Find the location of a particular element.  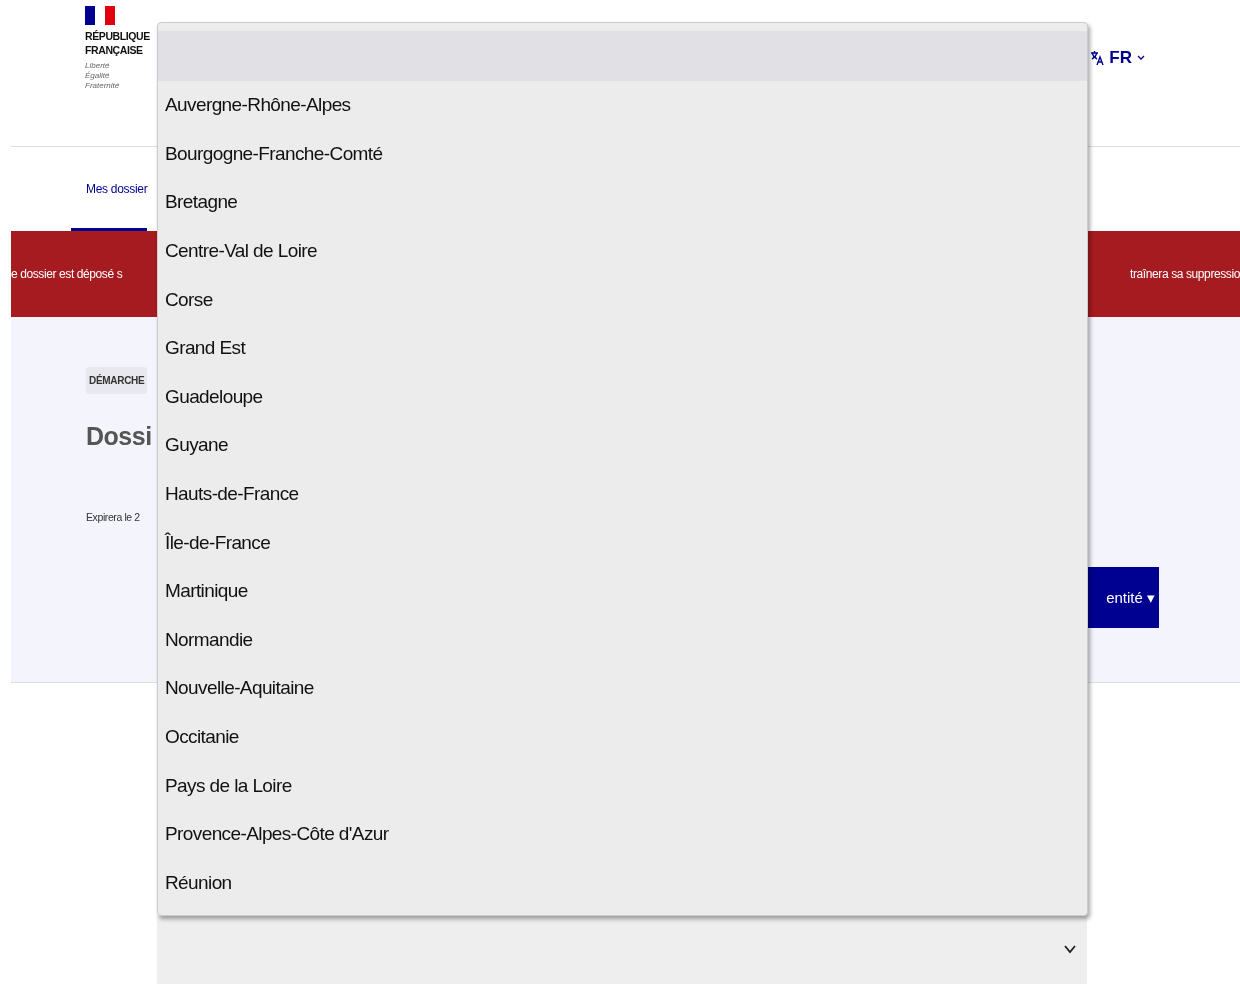

dropdown-option: Pays de la Loire is located at coordinates (622, 785).